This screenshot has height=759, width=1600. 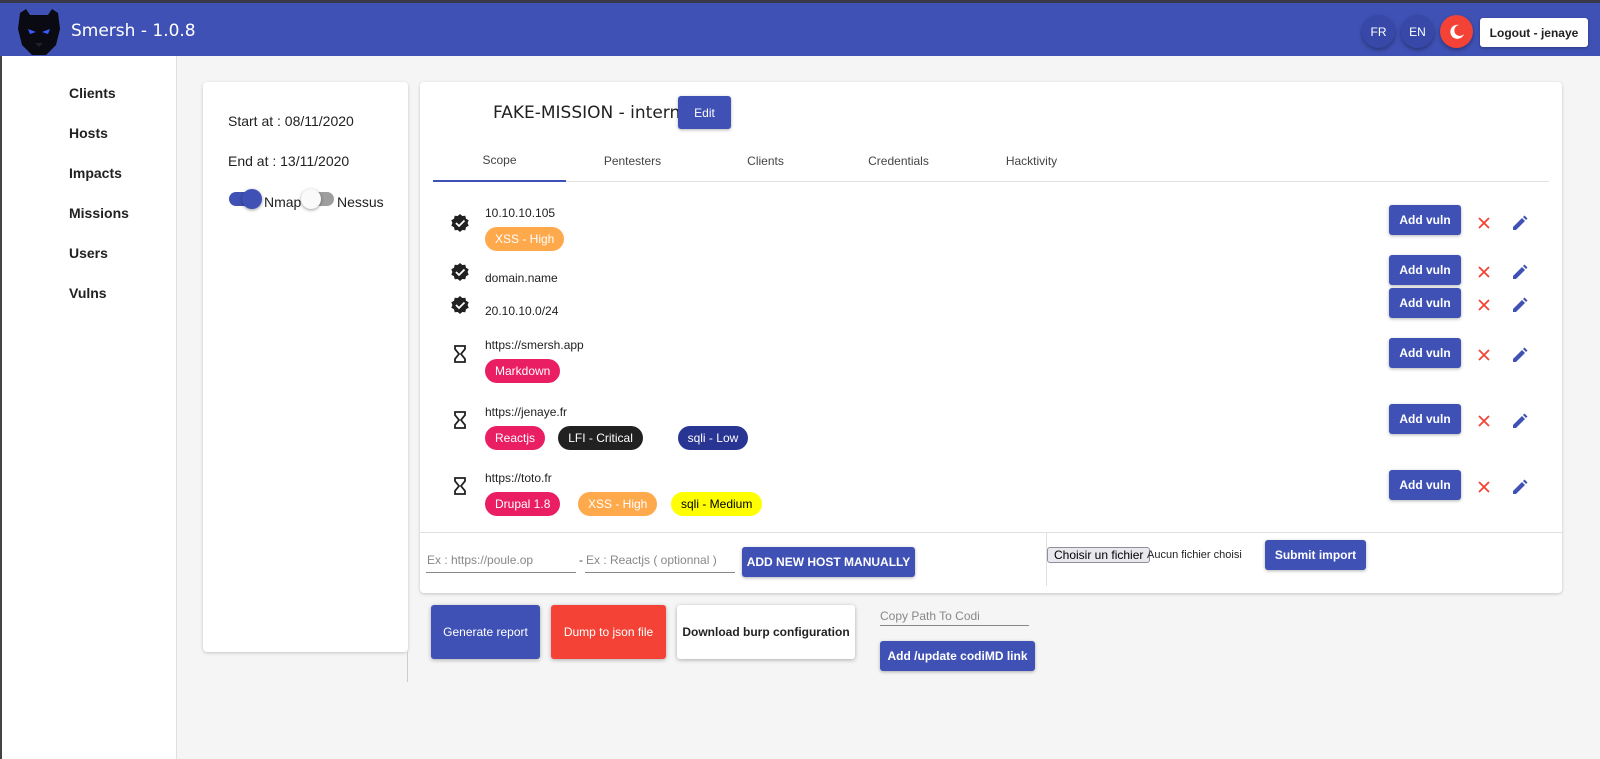 I want to click on tab-scope: Scope, so click(x=499, y=161).